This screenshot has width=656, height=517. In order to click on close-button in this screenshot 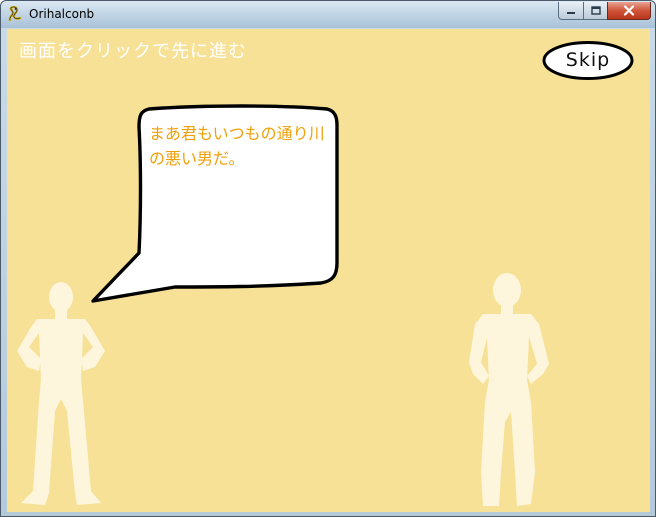, I will do `click(629, 11)`.